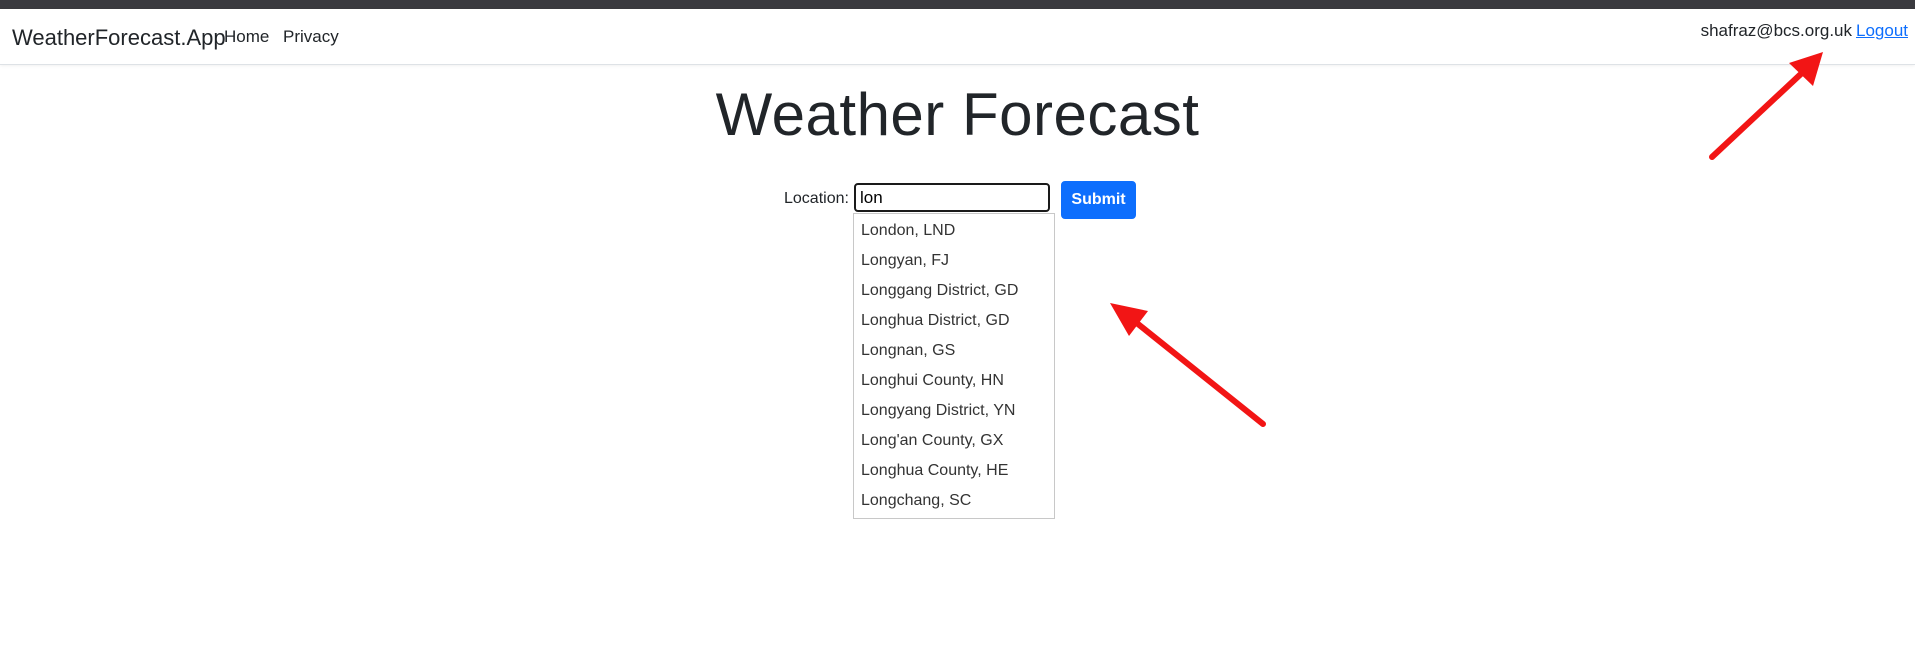  Describe the element at coordinates (952, 197) in the screenshot. I see `location-input` at that location.